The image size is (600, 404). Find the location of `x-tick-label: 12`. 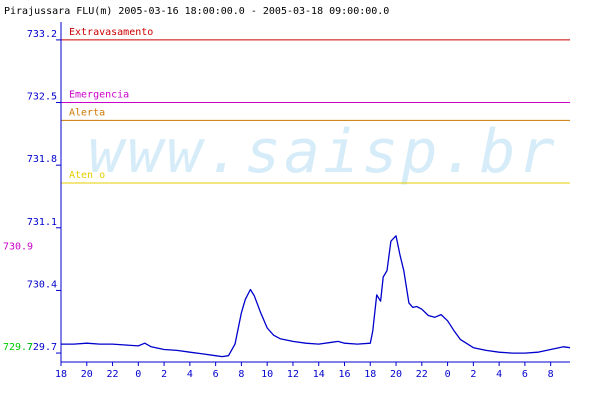

x-tick-label: 12 is located at coordinates (293, 374).